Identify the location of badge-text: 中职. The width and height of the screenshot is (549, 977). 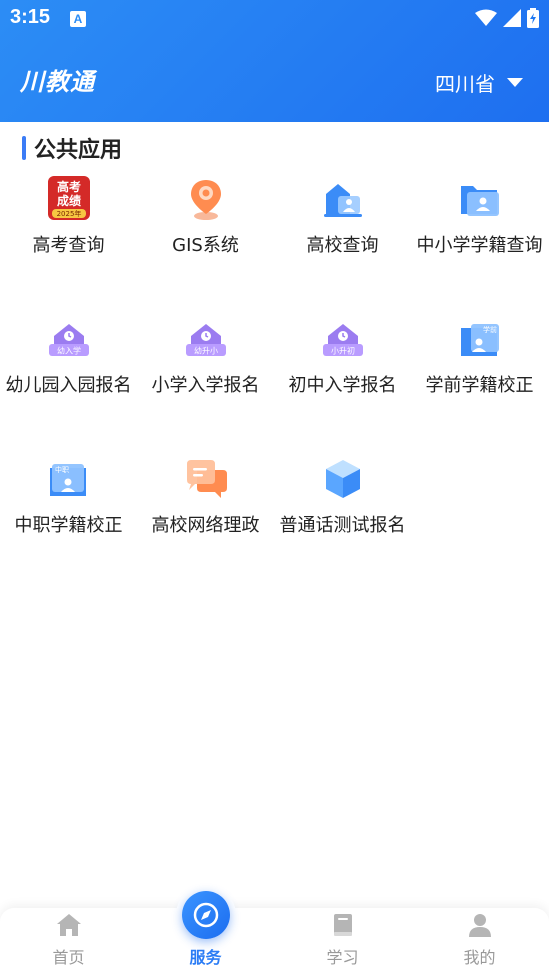
(62, 469).